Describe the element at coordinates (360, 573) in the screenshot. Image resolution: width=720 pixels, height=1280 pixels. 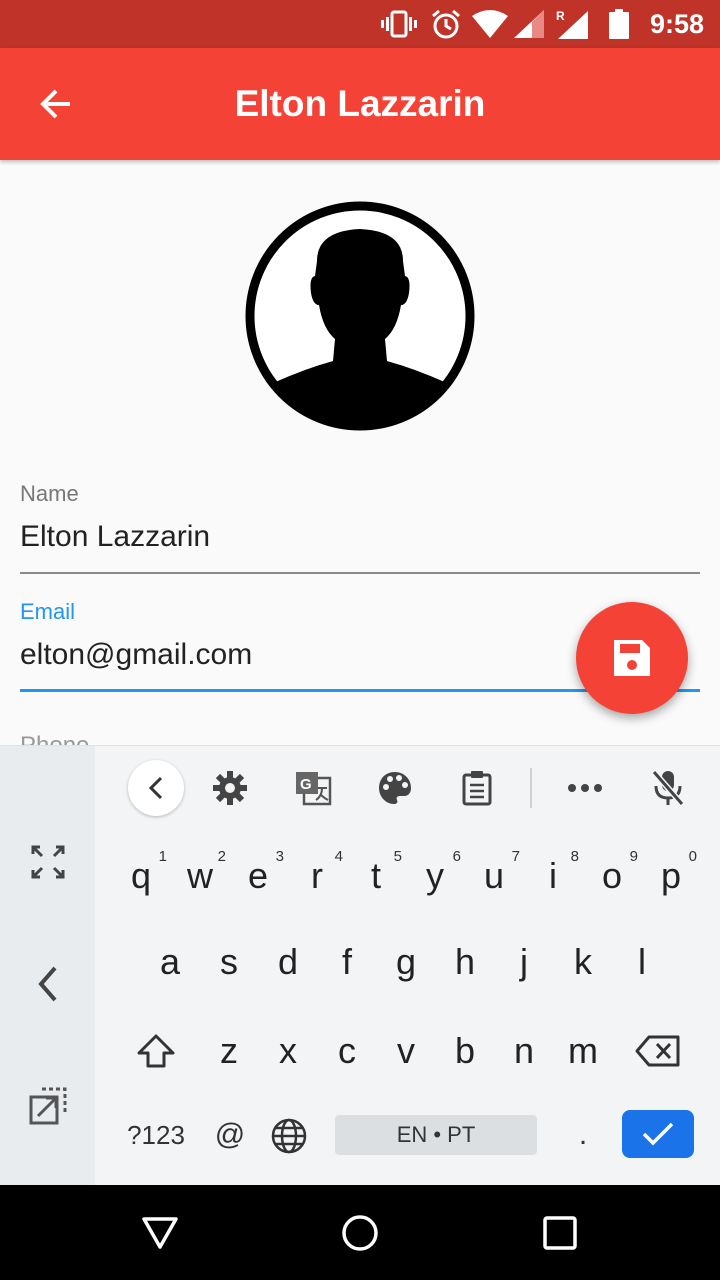
I see `name-field-underline` at that location.